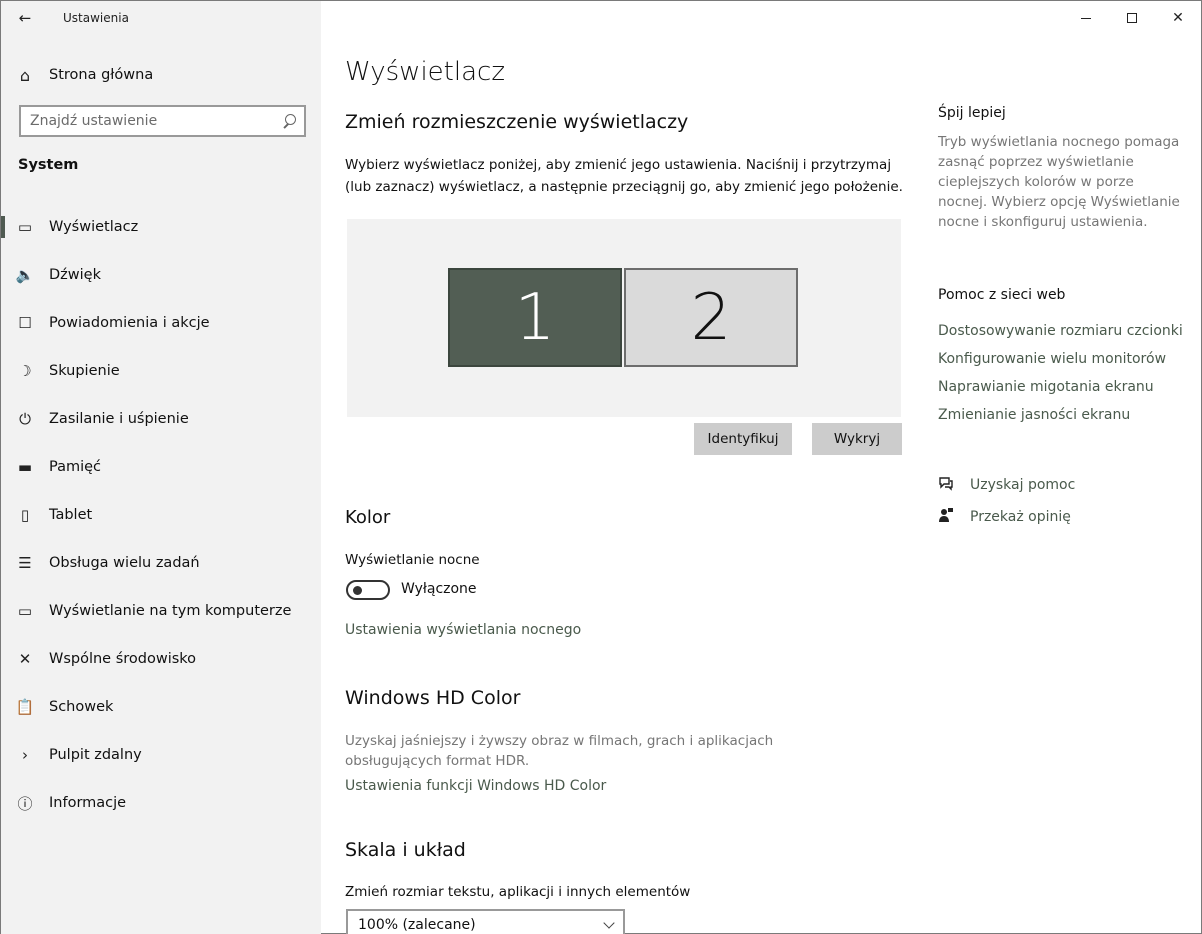  Describe the element at coordinates (417, 925) in the screenshot. I see `scale-value: 100% (zalecane)` at that location.